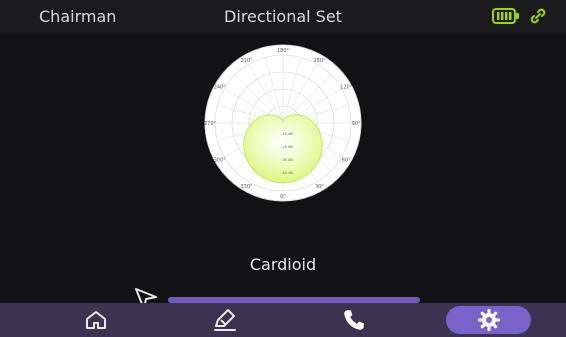 Image resolution: width=566 pixels, height=337 pixels. What do you see at coordinates (220, 161) in the screenshot?
I see `angle-label: 300°` at bounding box center [220, 161].